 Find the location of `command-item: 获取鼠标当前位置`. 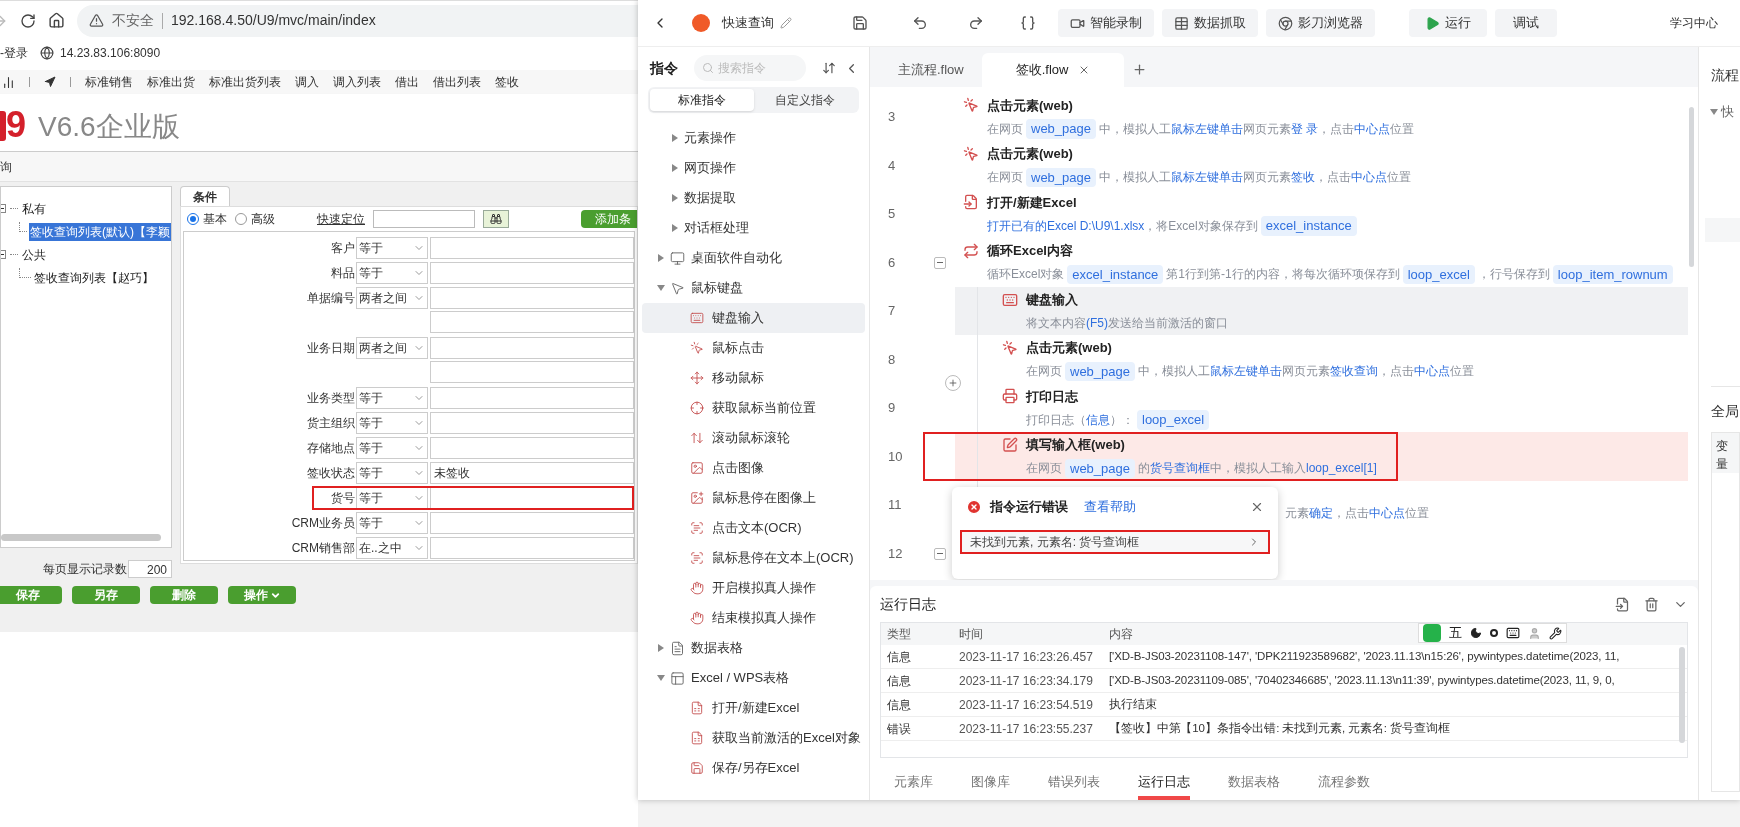

command-item: 获取鼠标当前位置 is located at coordinates (753, 408).